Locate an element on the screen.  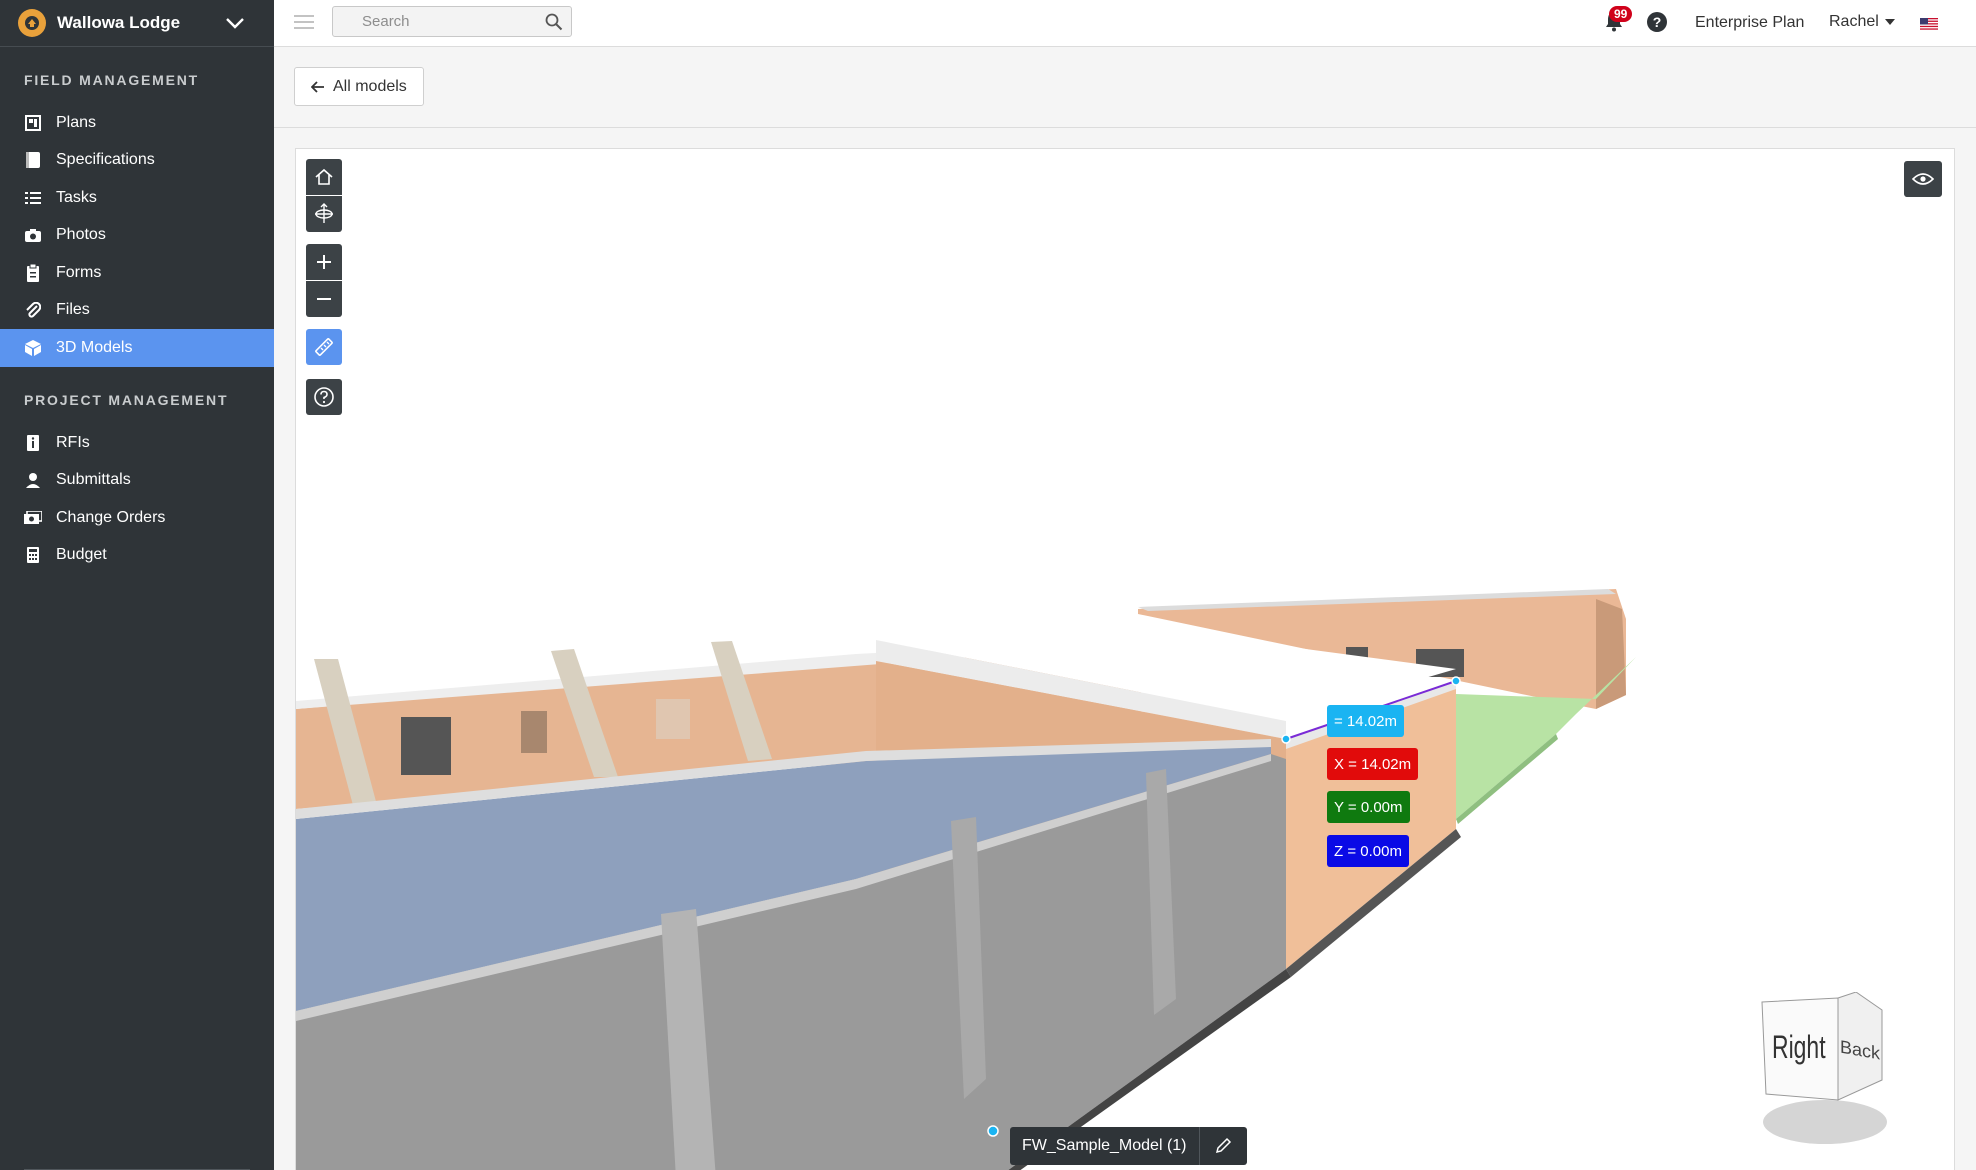
section-title-project-management: PROJECT MANAGEMENT is located at coordinates (126, 400).